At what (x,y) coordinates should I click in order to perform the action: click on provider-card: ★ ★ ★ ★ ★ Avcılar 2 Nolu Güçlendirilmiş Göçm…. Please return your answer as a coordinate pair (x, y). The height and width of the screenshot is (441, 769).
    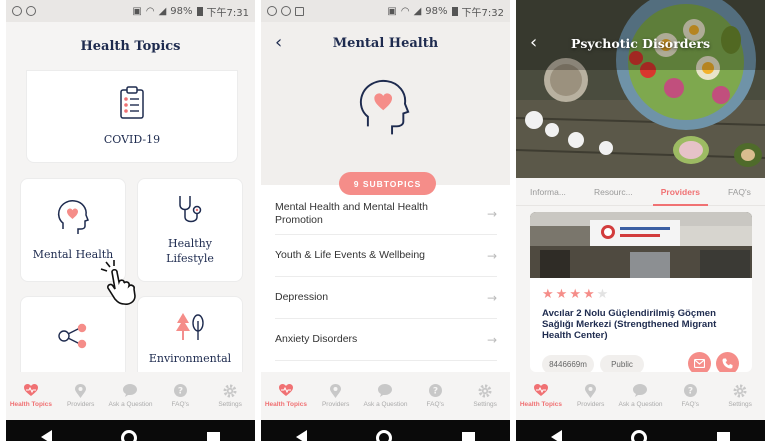
    Looking at the image, I should click on (641, 292).